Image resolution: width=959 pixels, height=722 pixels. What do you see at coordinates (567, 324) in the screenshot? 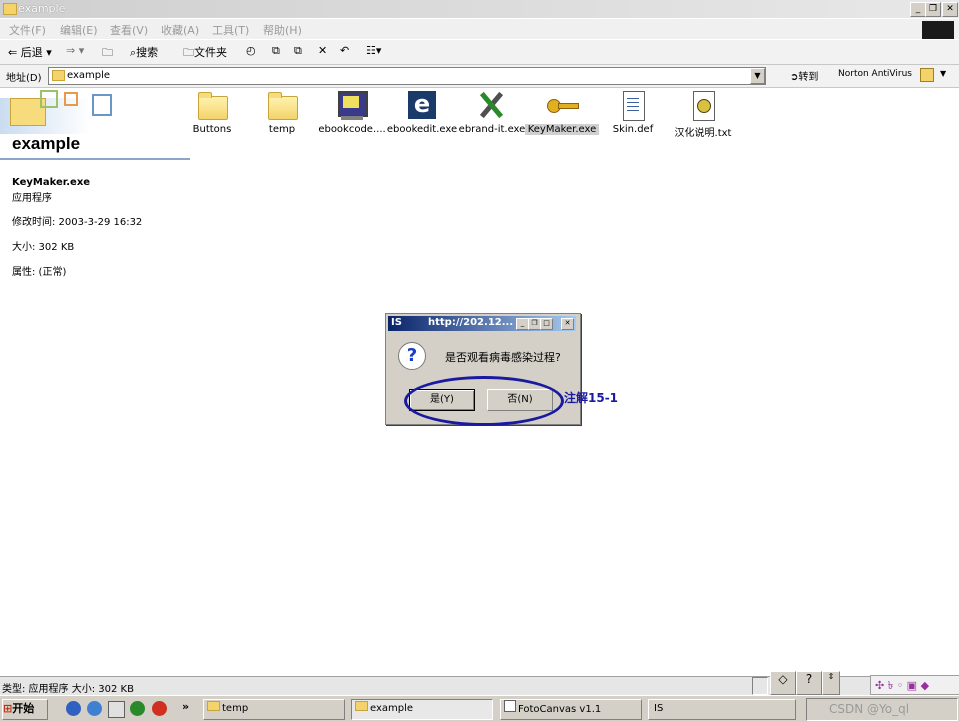
I see `dialog-close-button: ✕` at bounding box center [567, 324].